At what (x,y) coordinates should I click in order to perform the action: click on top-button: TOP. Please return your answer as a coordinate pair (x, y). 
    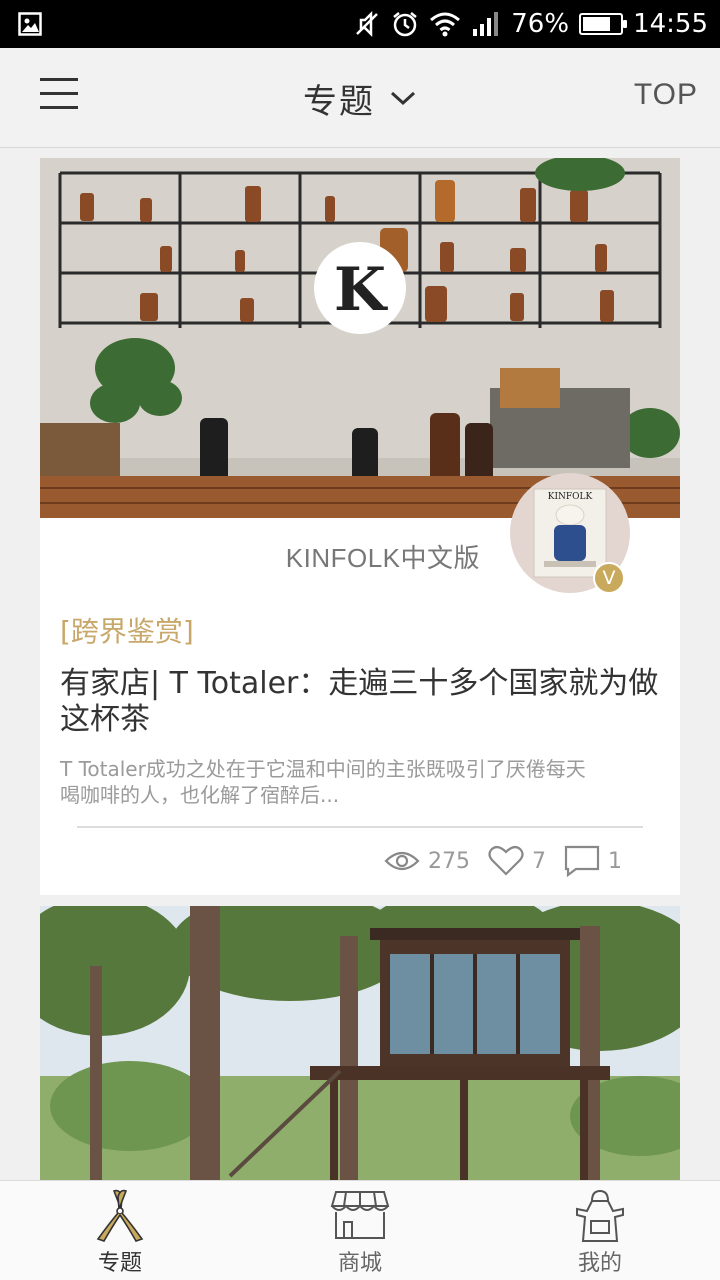
    Looking at the image, I should click on (666, 95).